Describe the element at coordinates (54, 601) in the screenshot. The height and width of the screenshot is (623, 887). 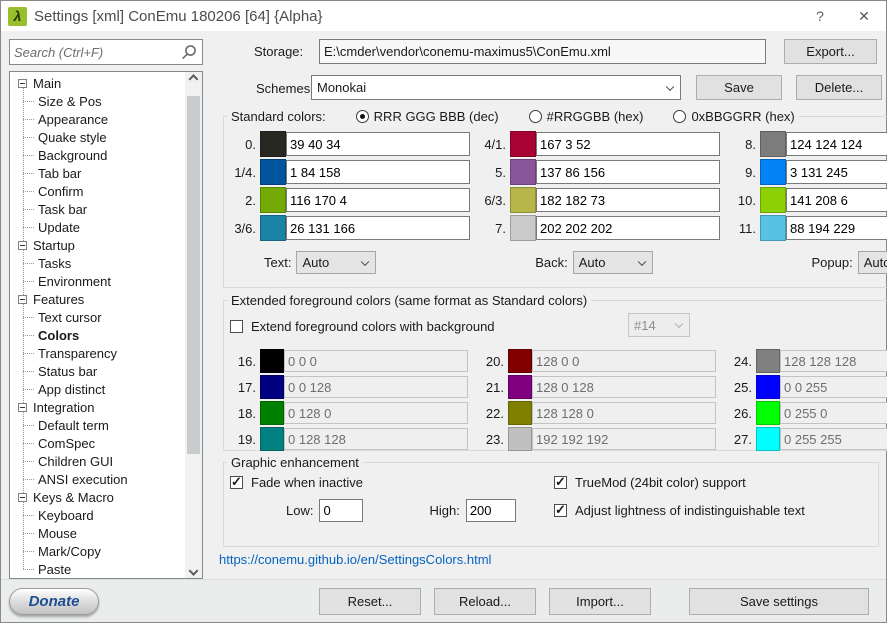
I see `donate-button: Donate` at that location.